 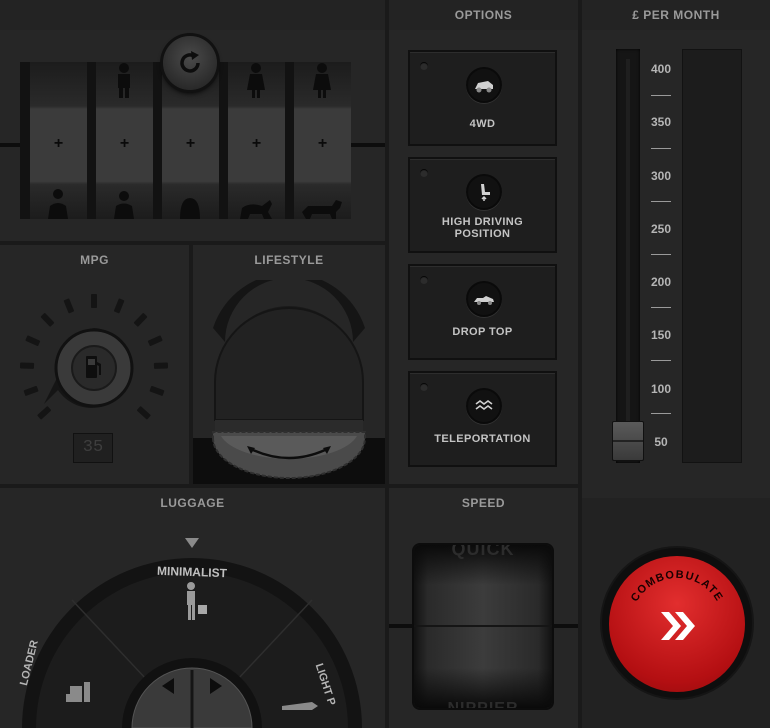 What do you see at coordinates (661, 176) in the screenshot?
I see `price-scale-label: 300` at bounding box center [661, 176].